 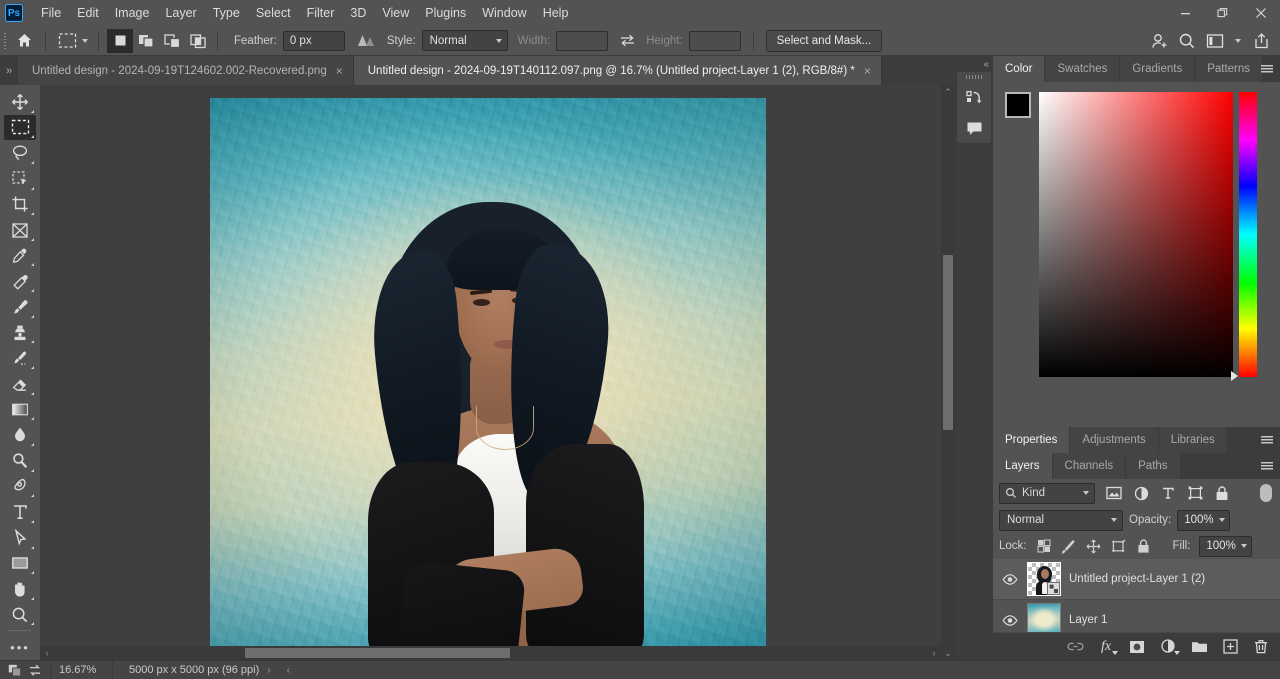 I want to click on pixel-layer-filter-icon, so click(x=1114, y=493).